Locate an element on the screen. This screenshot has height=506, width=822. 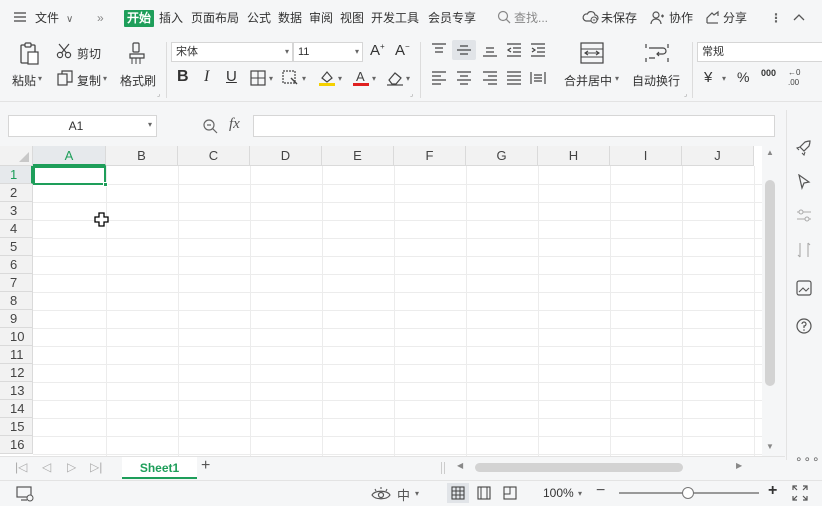
cell-style-icon is located at coordinates (291, 78).